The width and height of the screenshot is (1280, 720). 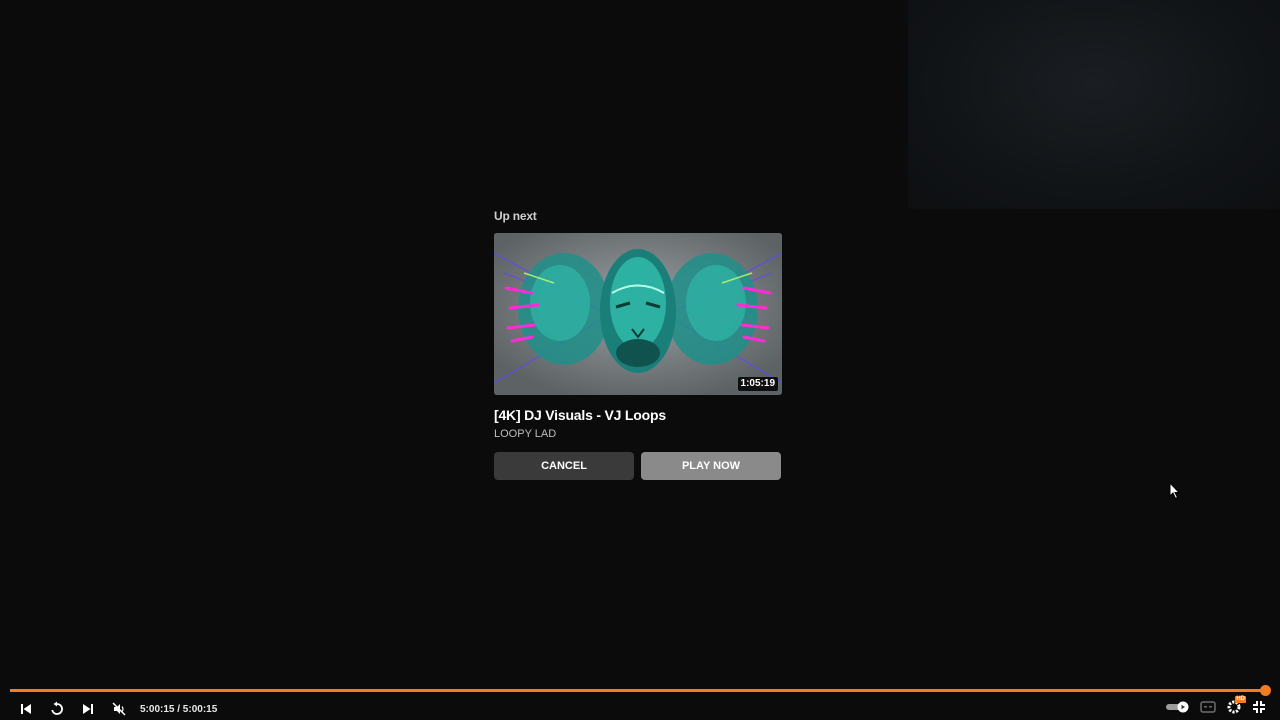 What do you see at coordinates (1265, 690) in the screenshot?
I see `progress-scrubber` at bounding box center [1265, 690].